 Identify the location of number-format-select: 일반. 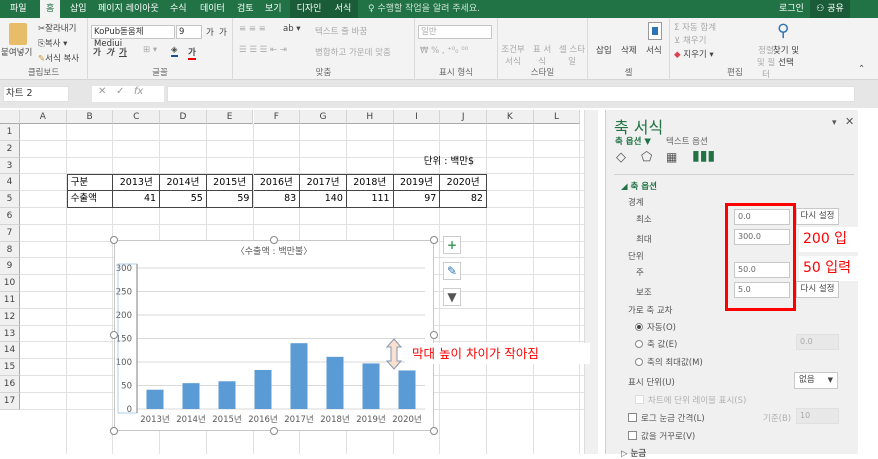
(455, 32).